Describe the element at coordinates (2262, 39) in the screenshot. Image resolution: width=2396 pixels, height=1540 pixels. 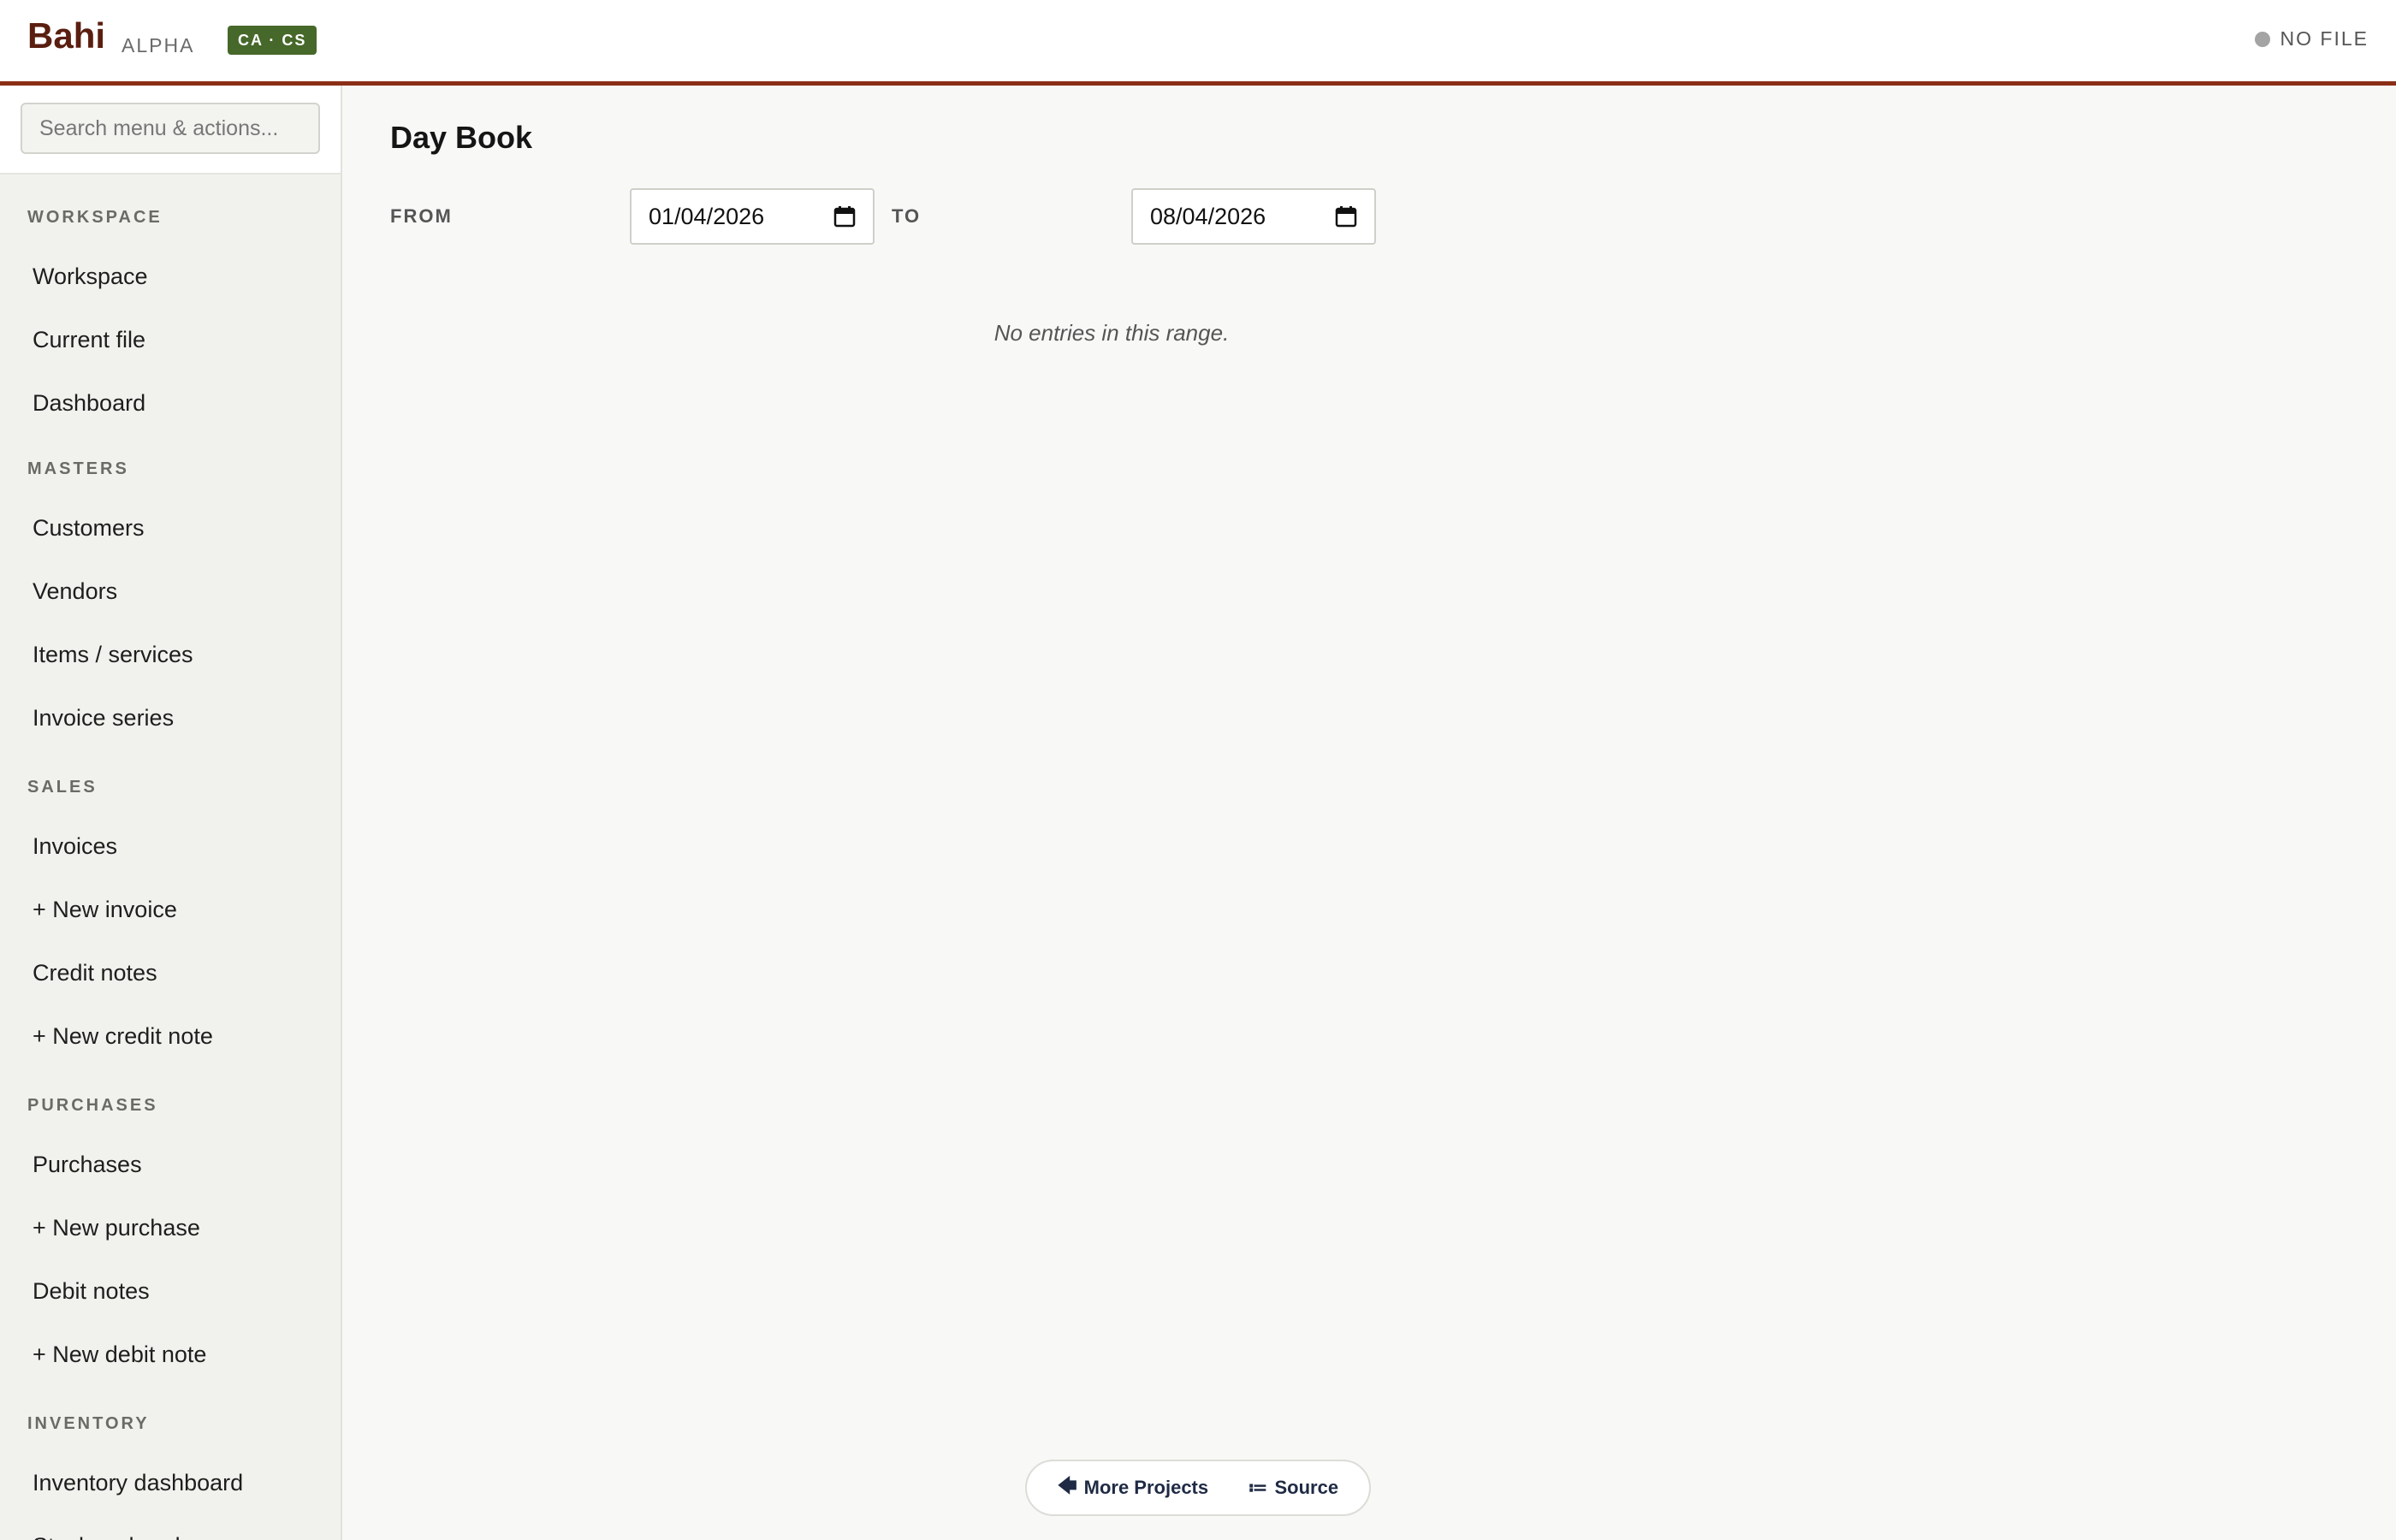
I see `status-dot-icon` at that location.